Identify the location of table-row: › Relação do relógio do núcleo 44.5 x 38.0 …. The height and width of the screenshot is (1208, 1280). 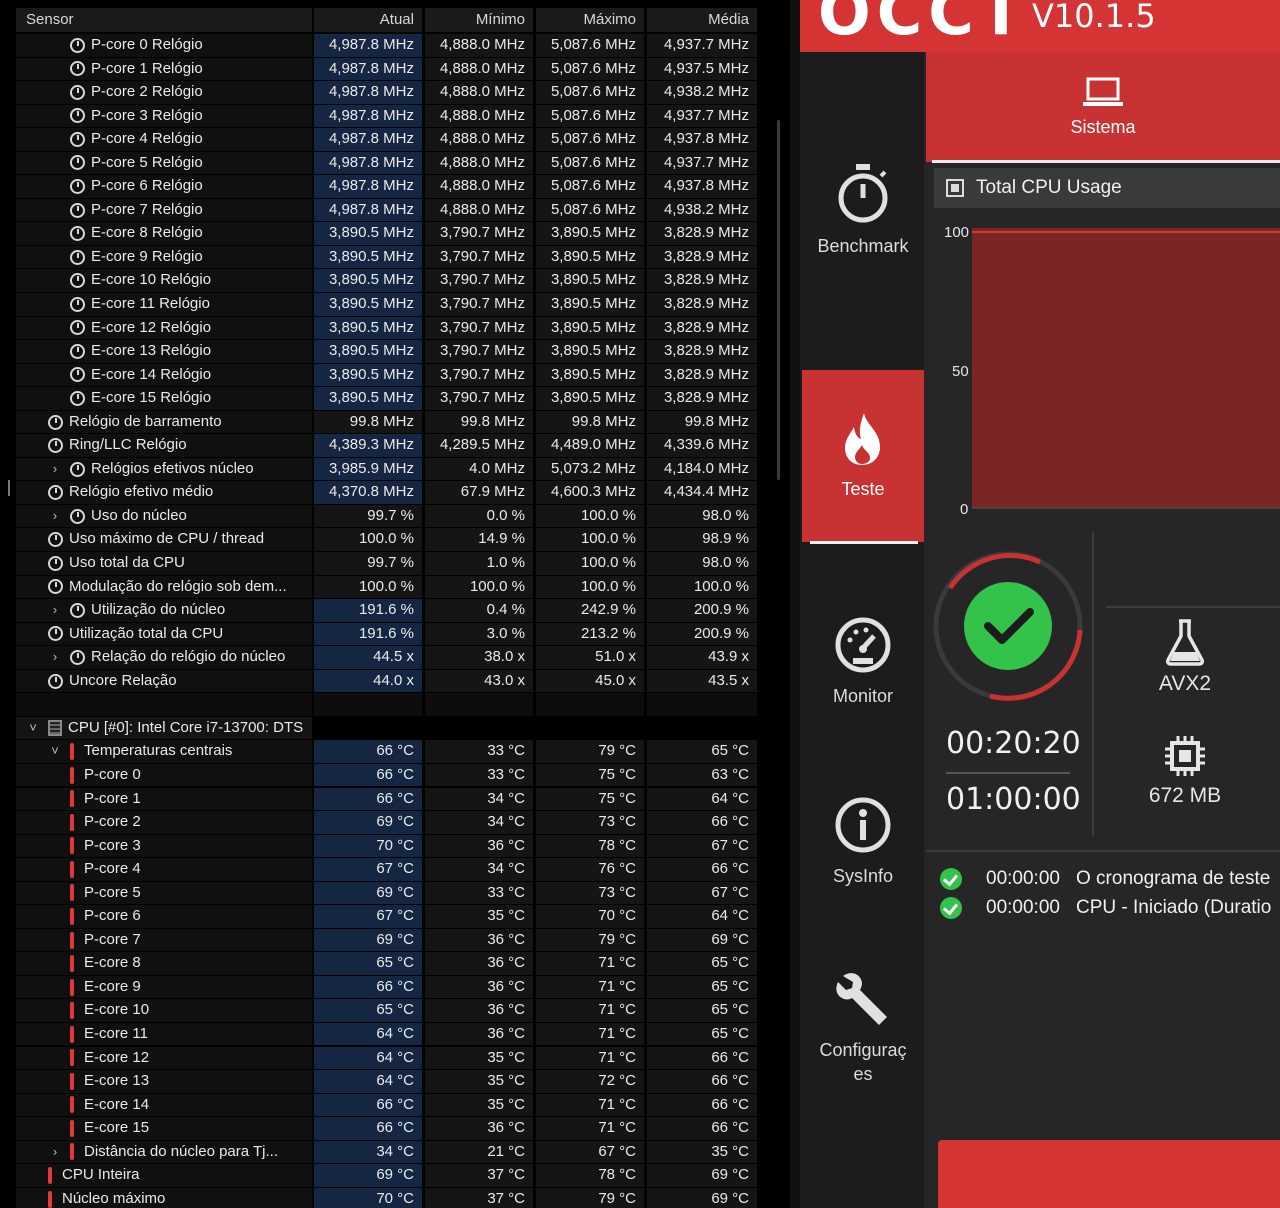
(380, 658).